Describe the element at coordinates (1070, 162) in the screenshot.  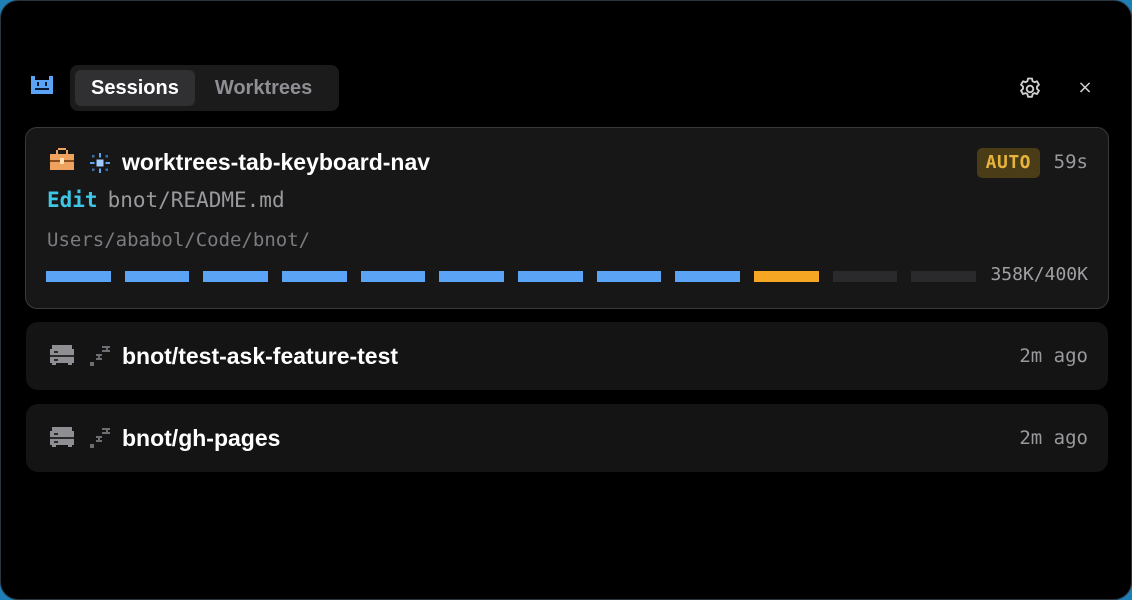
I see `session-elapsed-time: 59s` at that location.